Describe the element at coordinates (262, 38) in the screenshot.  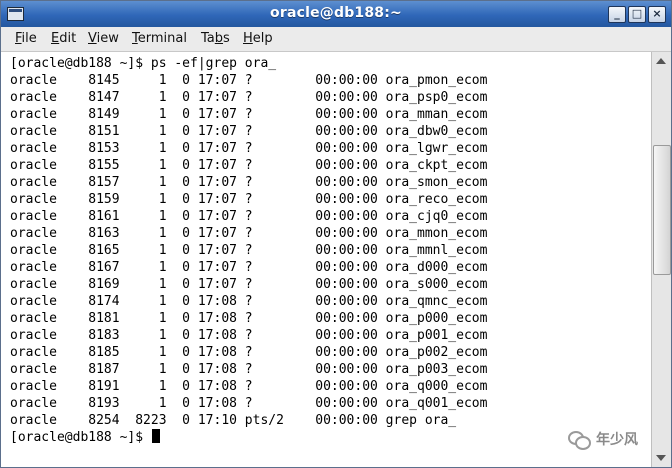
I see `menu-help-rest: elp` at that location.